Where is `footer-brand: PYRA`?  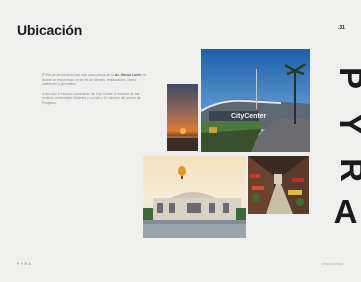
footer-brand: PYRA is located at coordinates (25, 264).